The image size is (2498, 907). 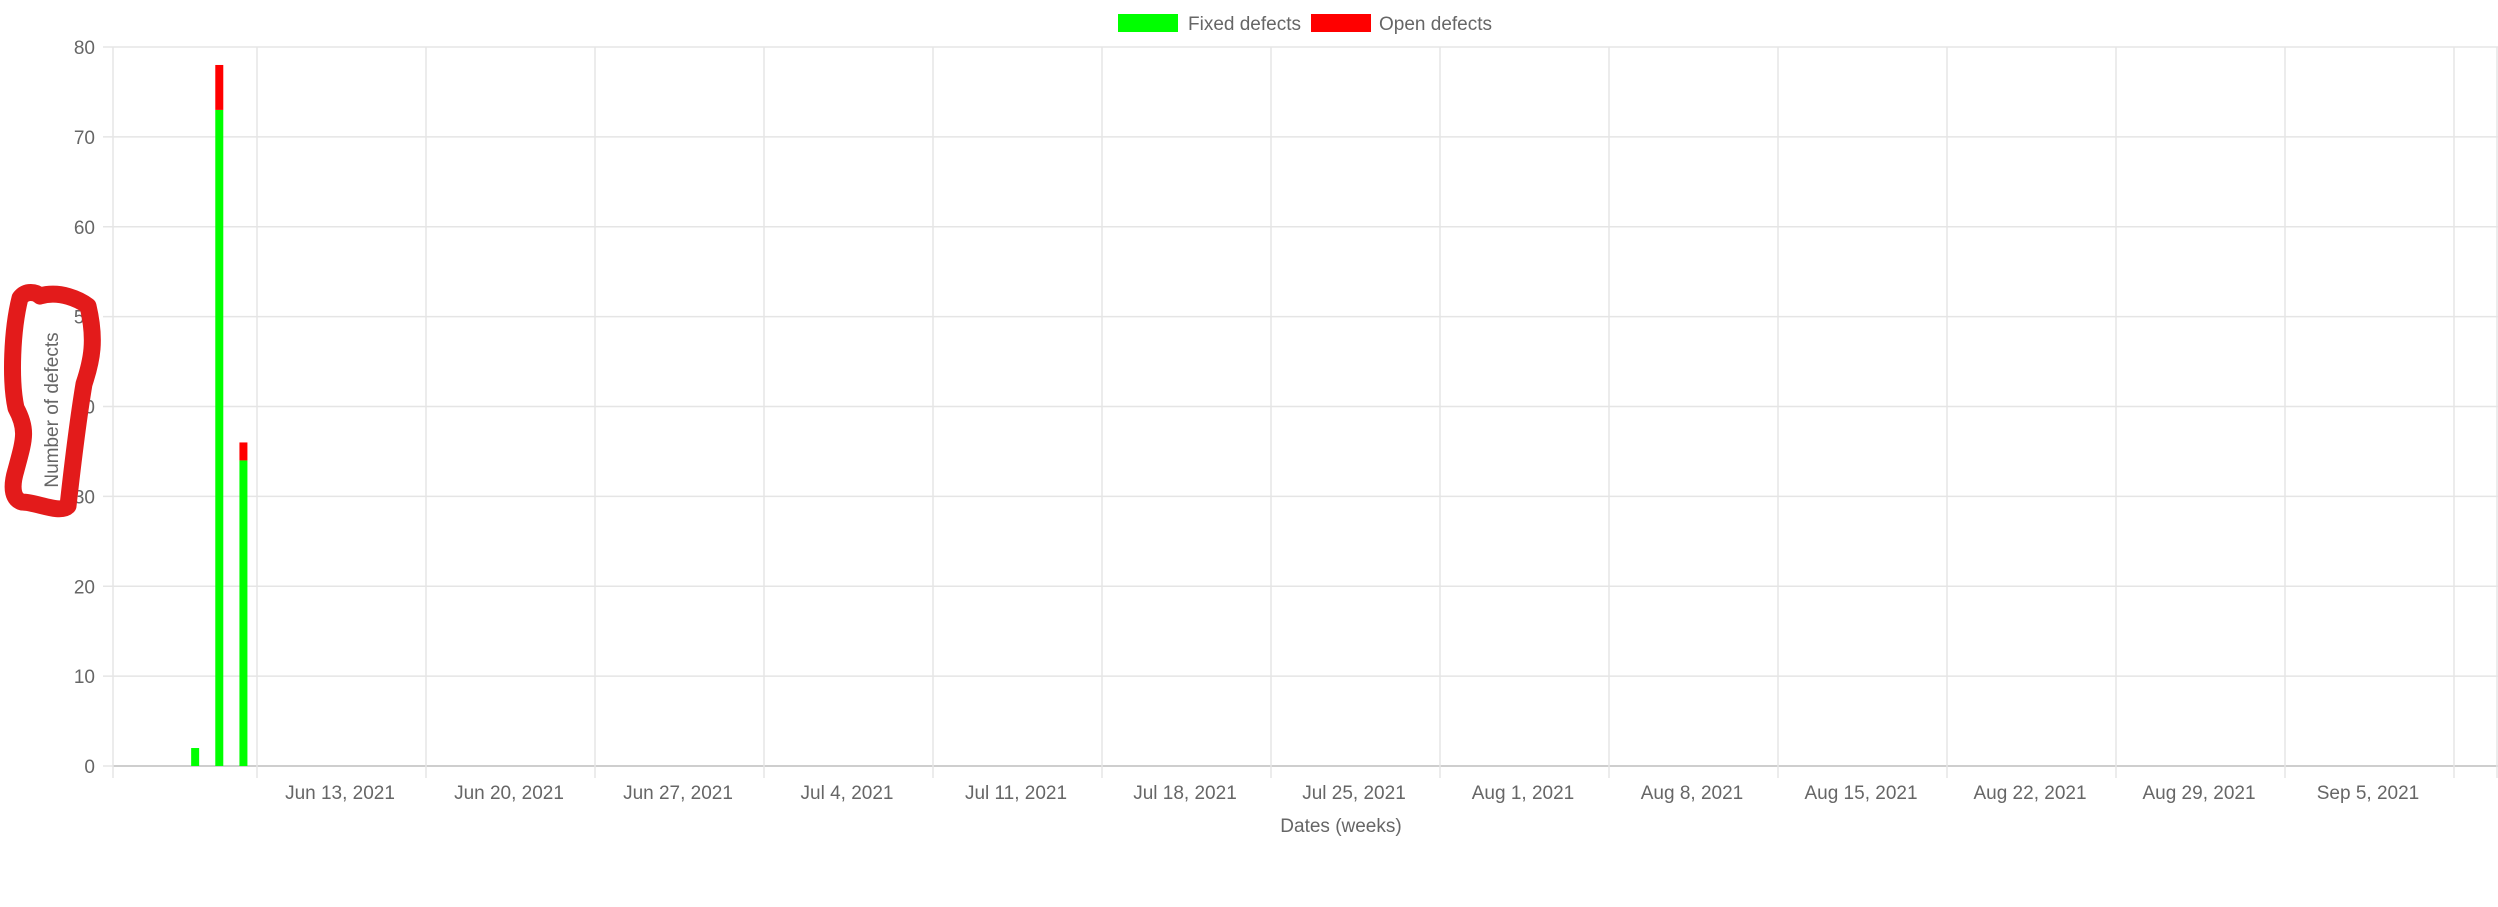 I want to click on x-tick-label: Jun 27, 2021, so click(x=678, y=793).